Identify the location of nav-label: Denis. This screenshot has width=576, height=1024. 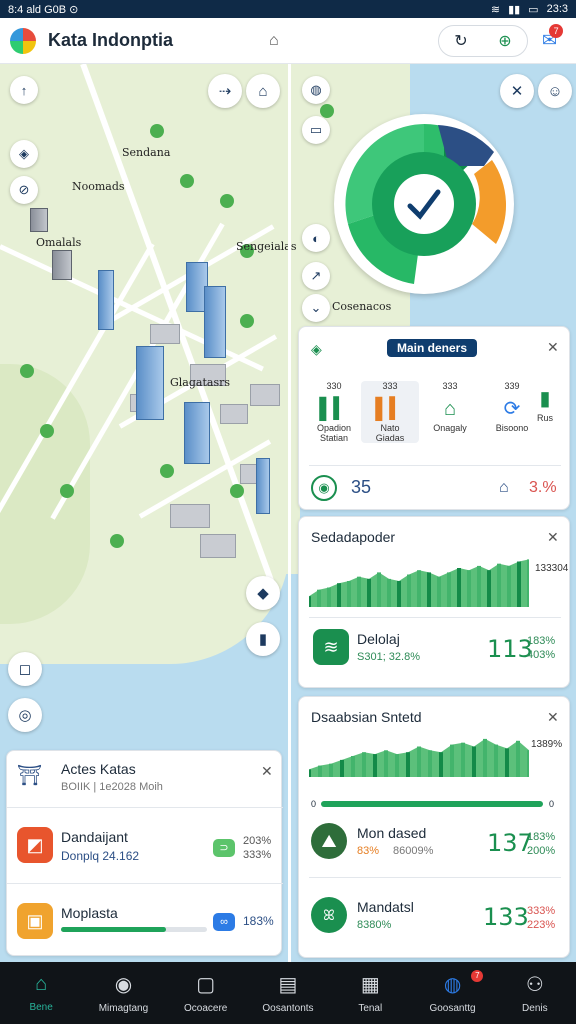
(535, 1008).